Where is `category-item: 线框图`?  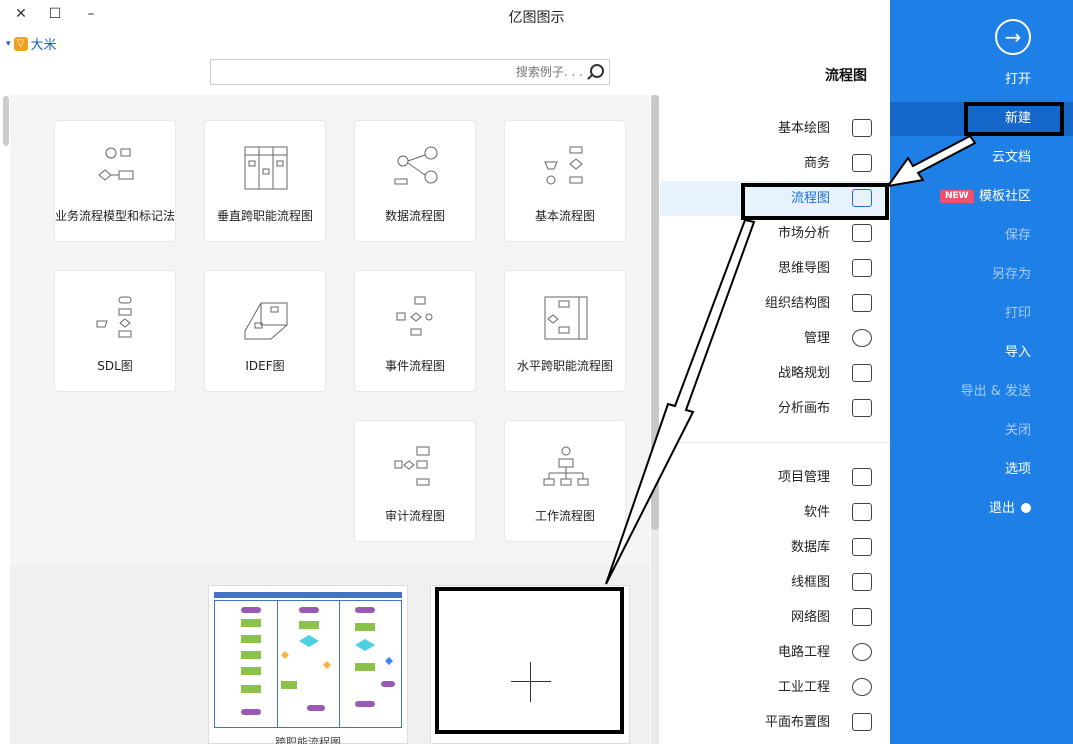
category-item: 线框图 is located at coordinates (775, 582).